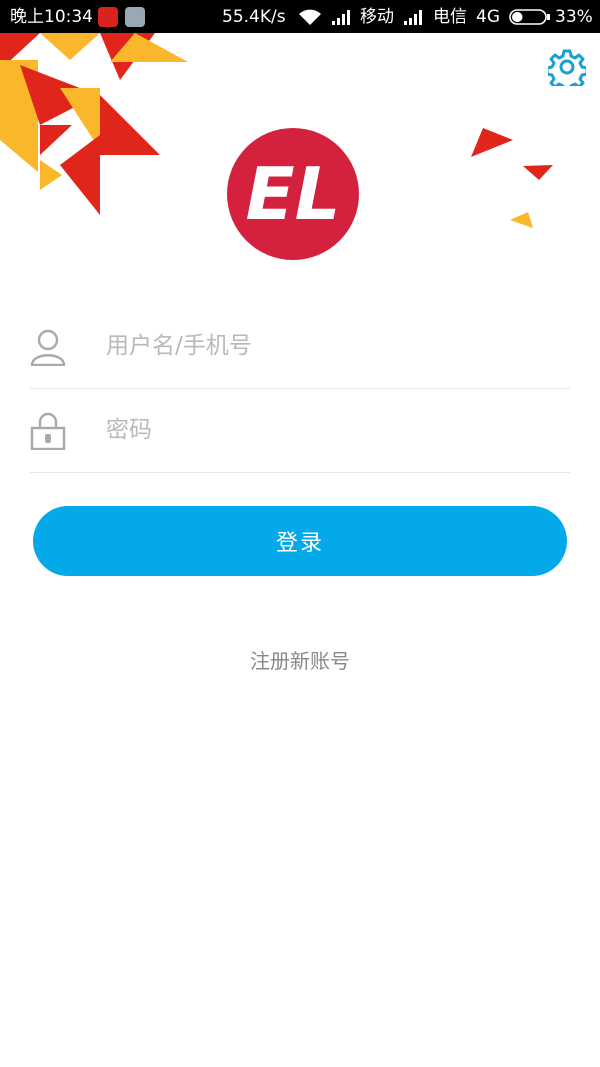 The width and height of the screenshot is (600, 1067). I want to click on app-logo: EL, so click(293, 194).